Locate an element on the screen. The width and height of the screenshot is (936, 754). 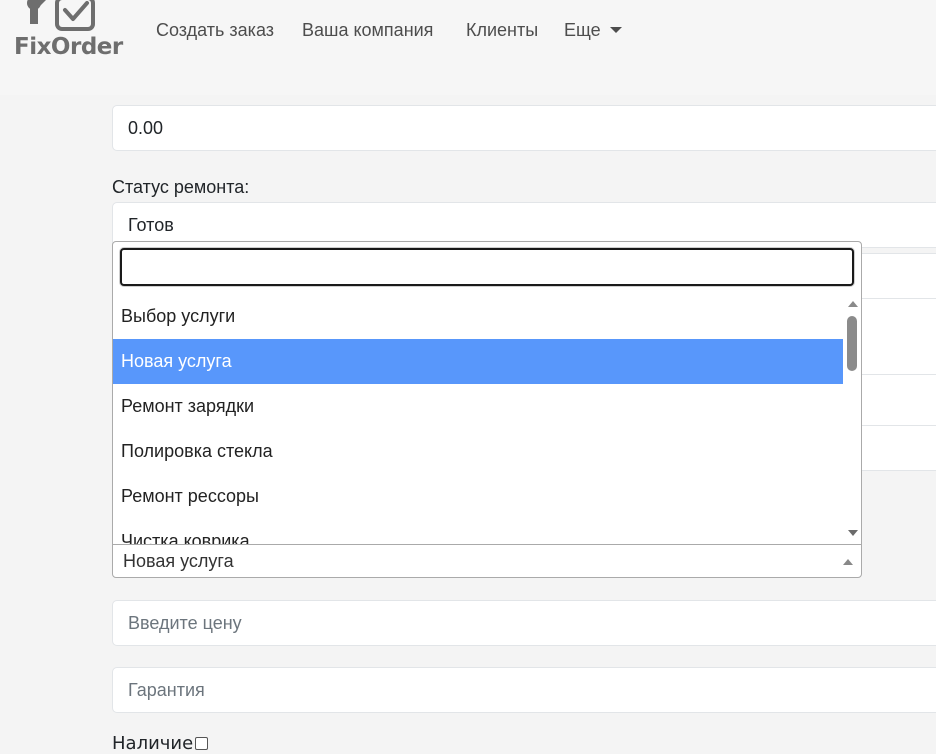
scroll-thumb is located at coordinates (852, 343).